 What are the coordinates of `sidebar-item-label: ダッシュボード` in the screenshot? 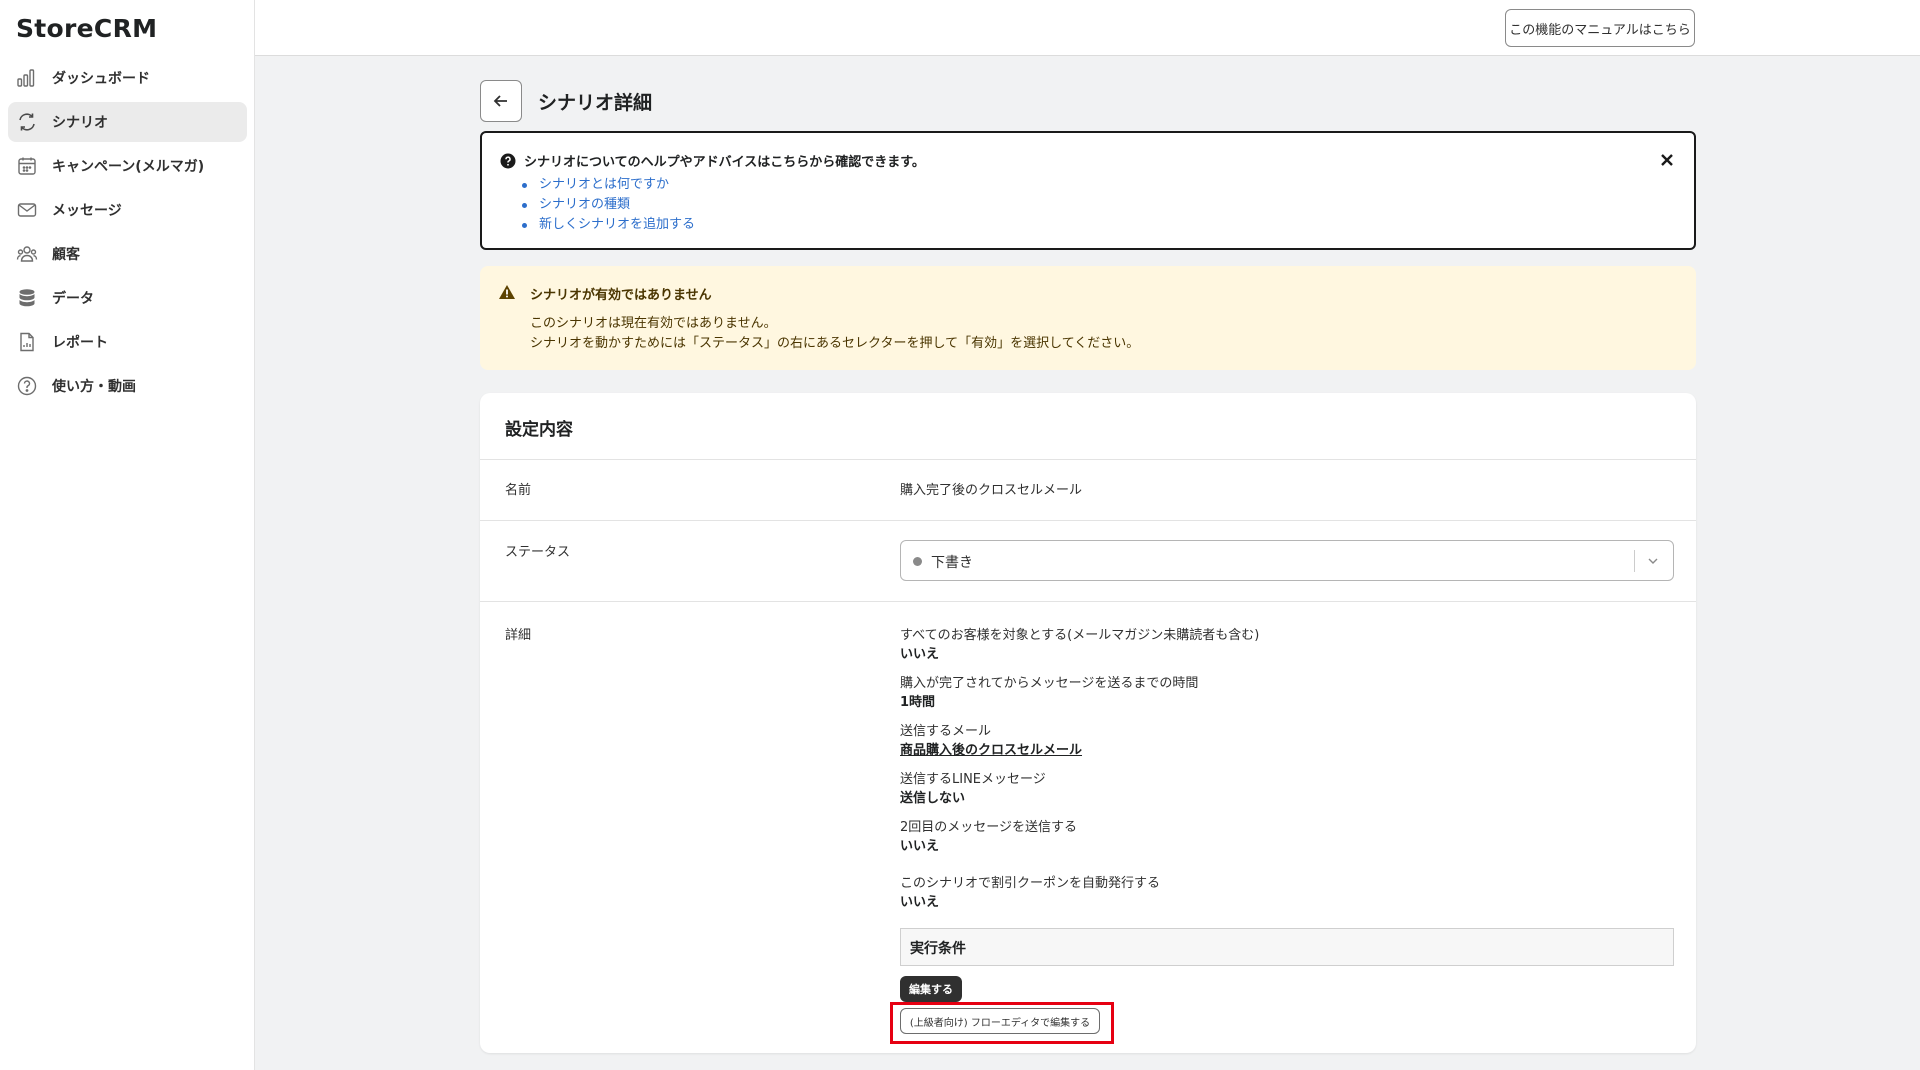 It's located at (101, 79).